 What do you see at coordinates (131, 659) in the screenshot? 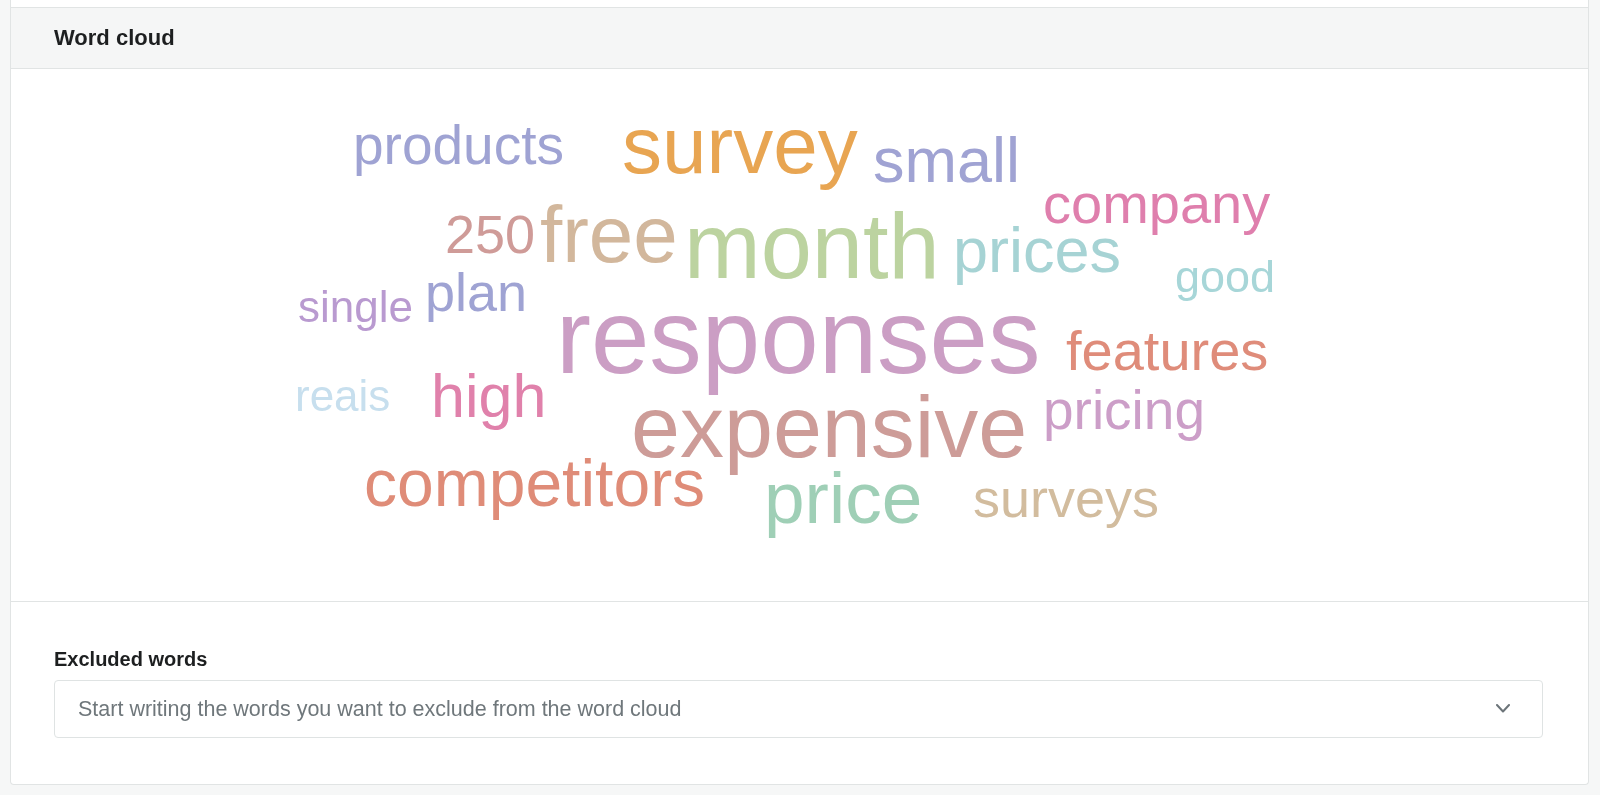
I see `field-label: Excluded words` at bounding box center [131, 659].